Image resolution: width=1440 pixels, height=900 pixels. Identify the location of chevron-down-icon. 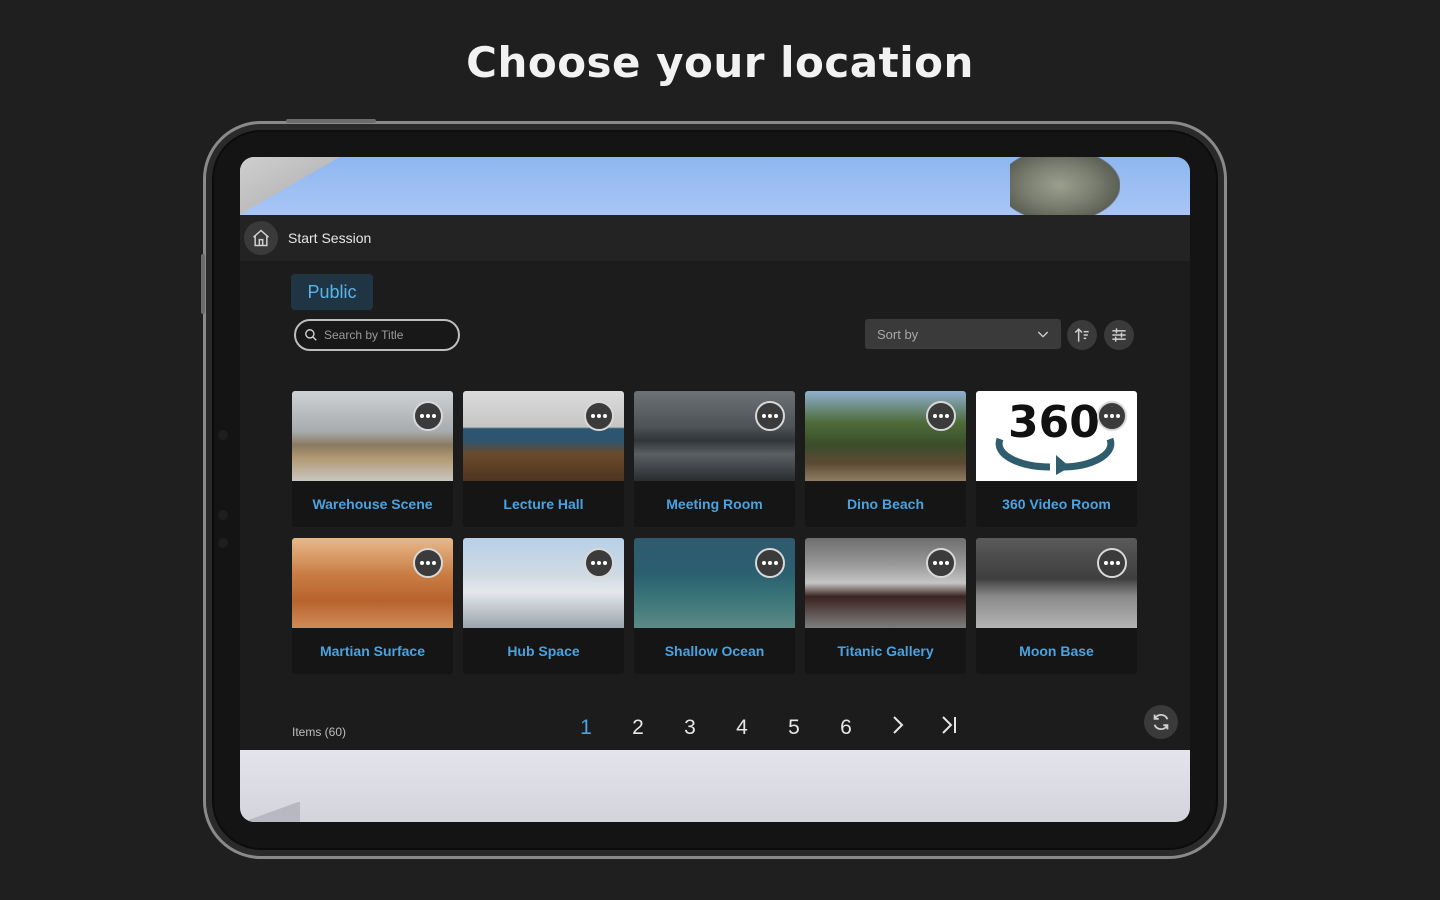
(1043, 334).